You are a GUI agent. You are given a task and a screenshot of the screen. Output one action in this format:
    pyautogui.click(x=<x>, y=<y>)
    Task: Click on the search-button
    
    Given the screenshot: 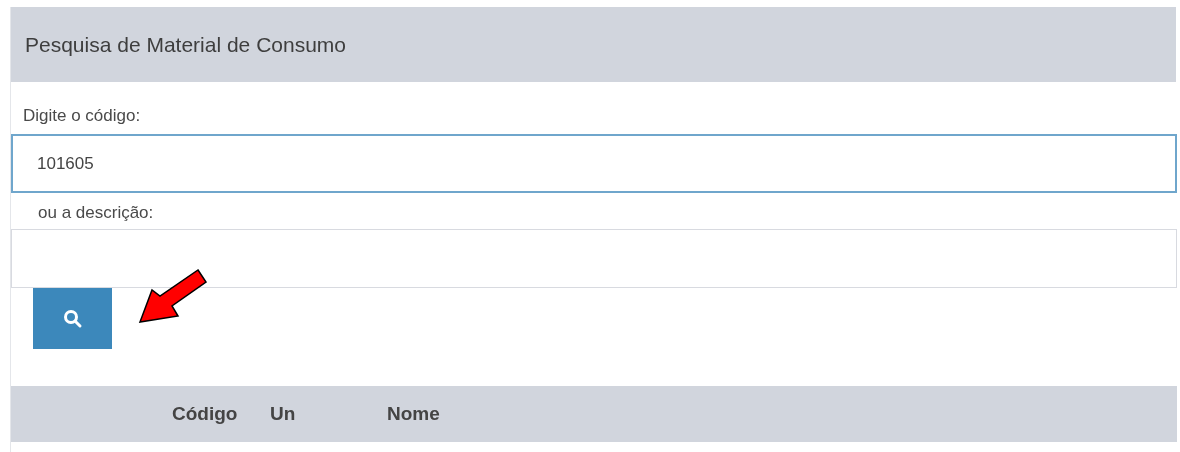 What is the action you would take?
    pyautogui.click(x=72, y=318)
    